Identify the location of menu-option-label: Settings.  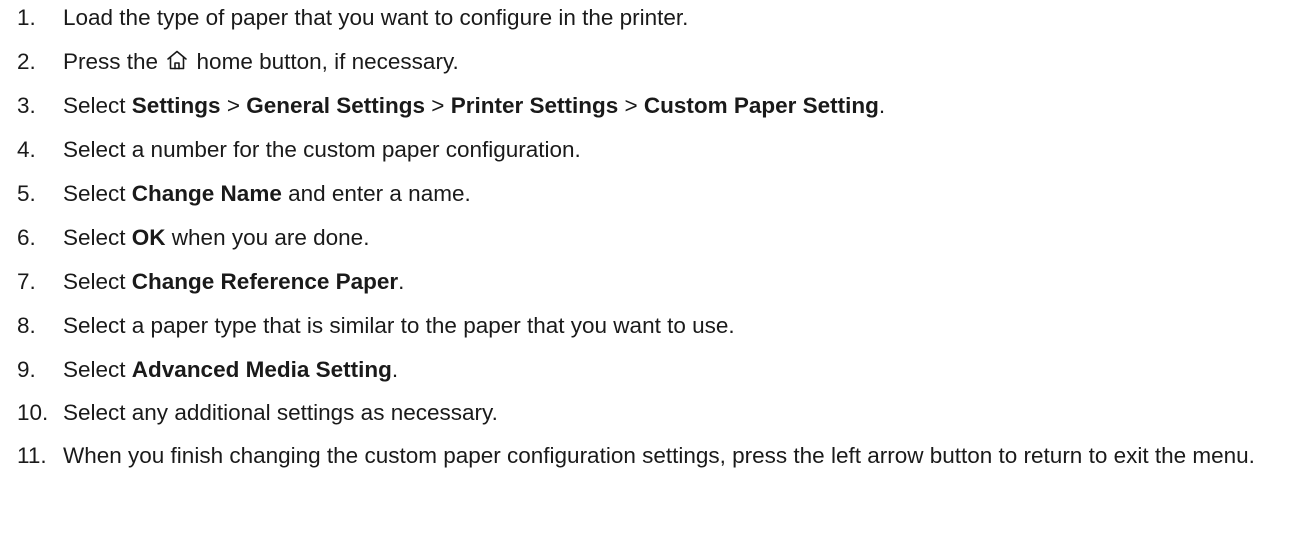
(176, 105).